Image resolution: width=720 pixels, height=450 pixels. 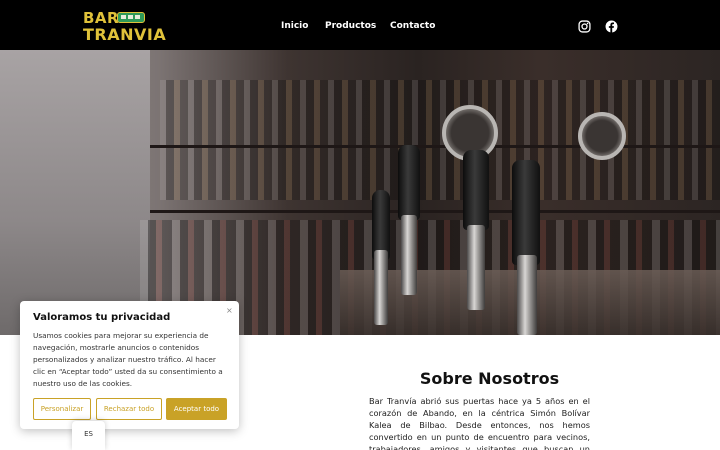 I want to click on instagram-icon, so click(x=584, y=26).